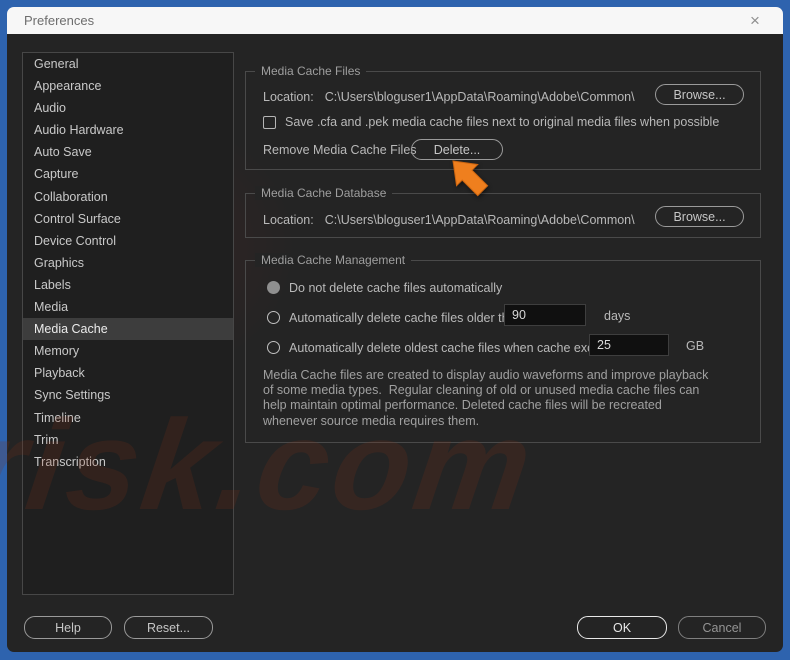 The height and width of the screenshot is (660, 790). I want to click on close-icon: ×, so click(755, 20).